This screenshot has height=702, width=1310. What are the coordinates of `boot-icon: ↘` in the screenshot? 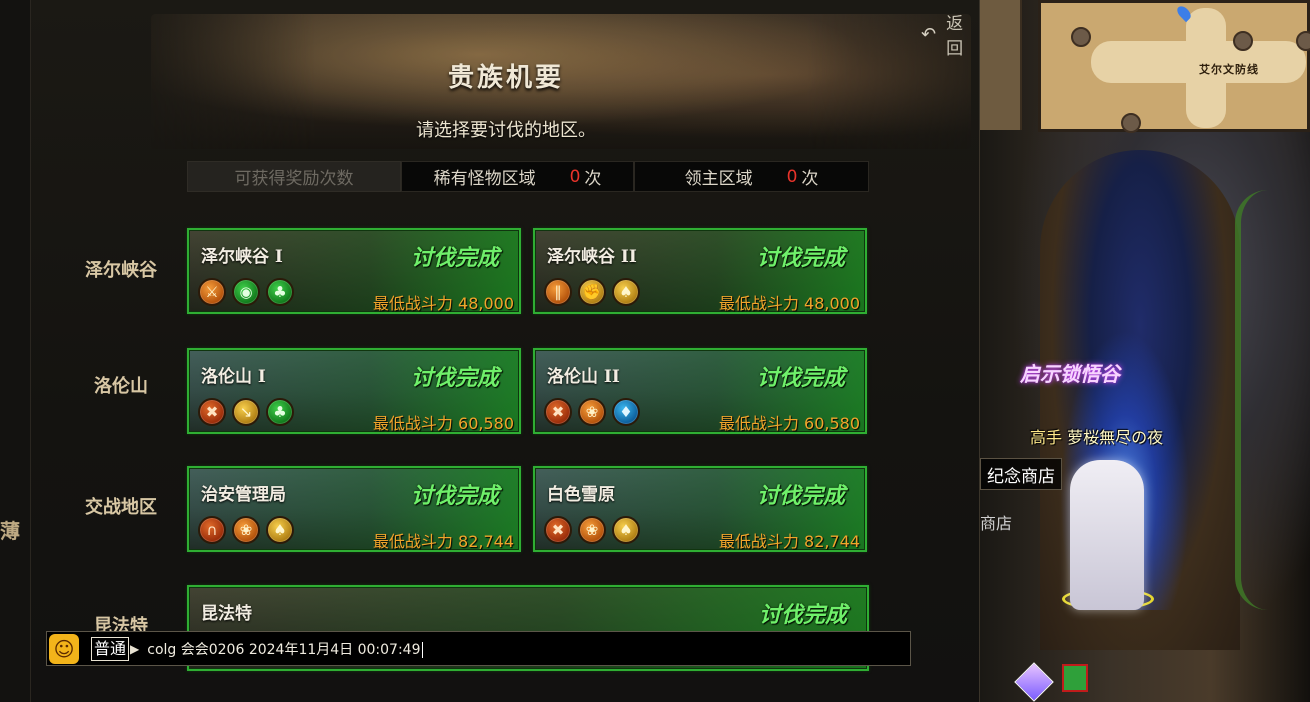 It's located at (246, 412).